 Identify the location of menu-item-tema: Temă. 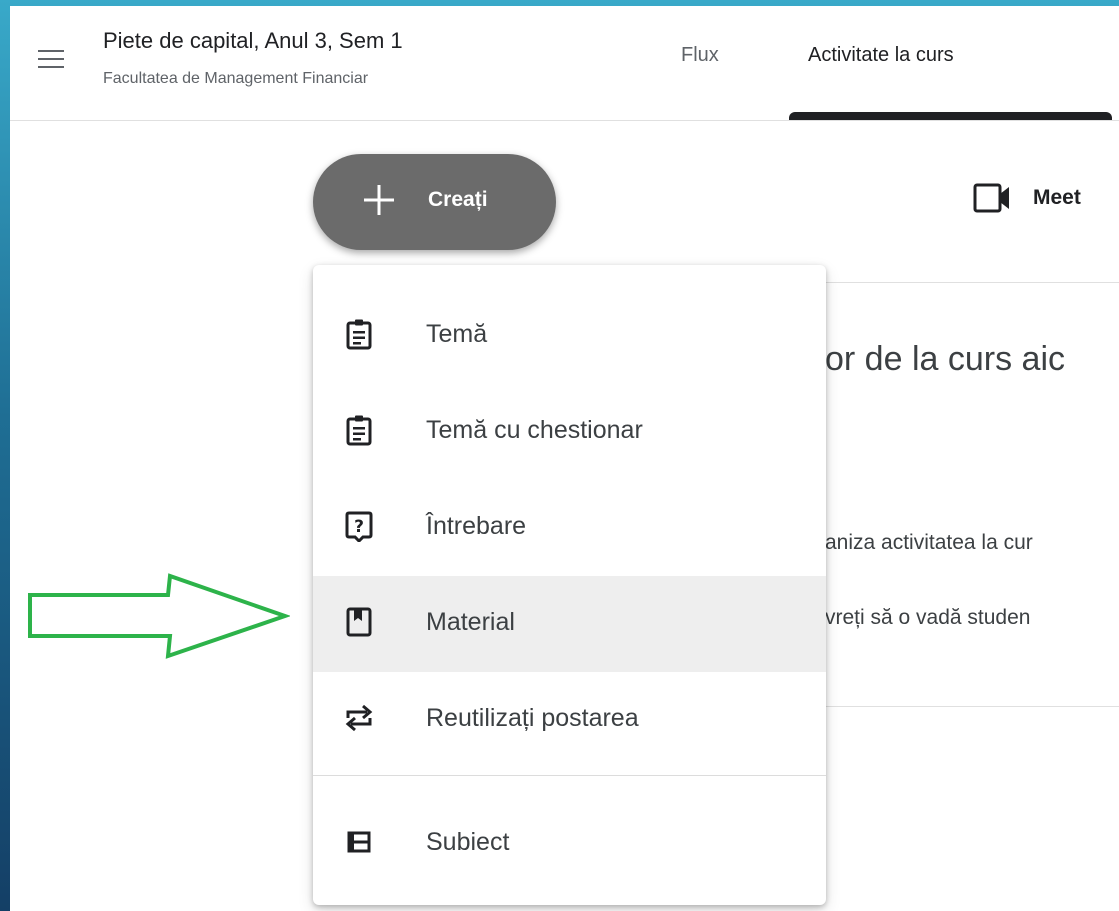
(569, 336).